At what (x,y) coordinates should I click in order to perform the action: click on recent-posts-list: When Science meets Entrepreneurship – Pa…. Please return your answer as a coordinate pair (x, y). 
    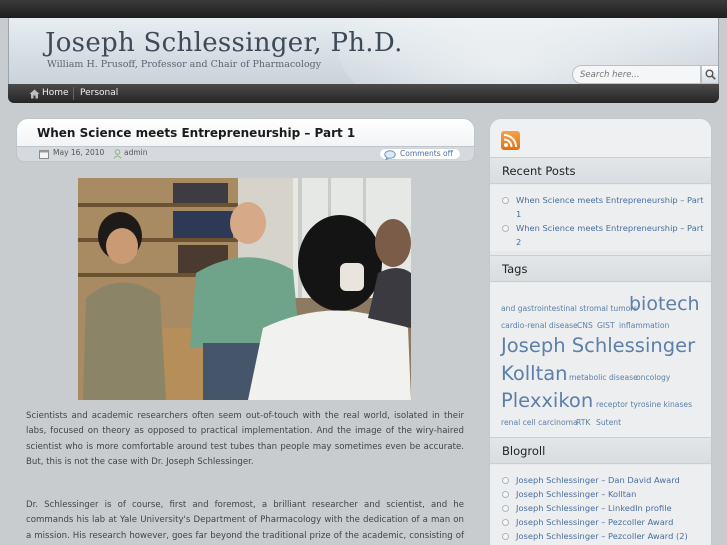
    Looking at the image, I should click on (600, 218).